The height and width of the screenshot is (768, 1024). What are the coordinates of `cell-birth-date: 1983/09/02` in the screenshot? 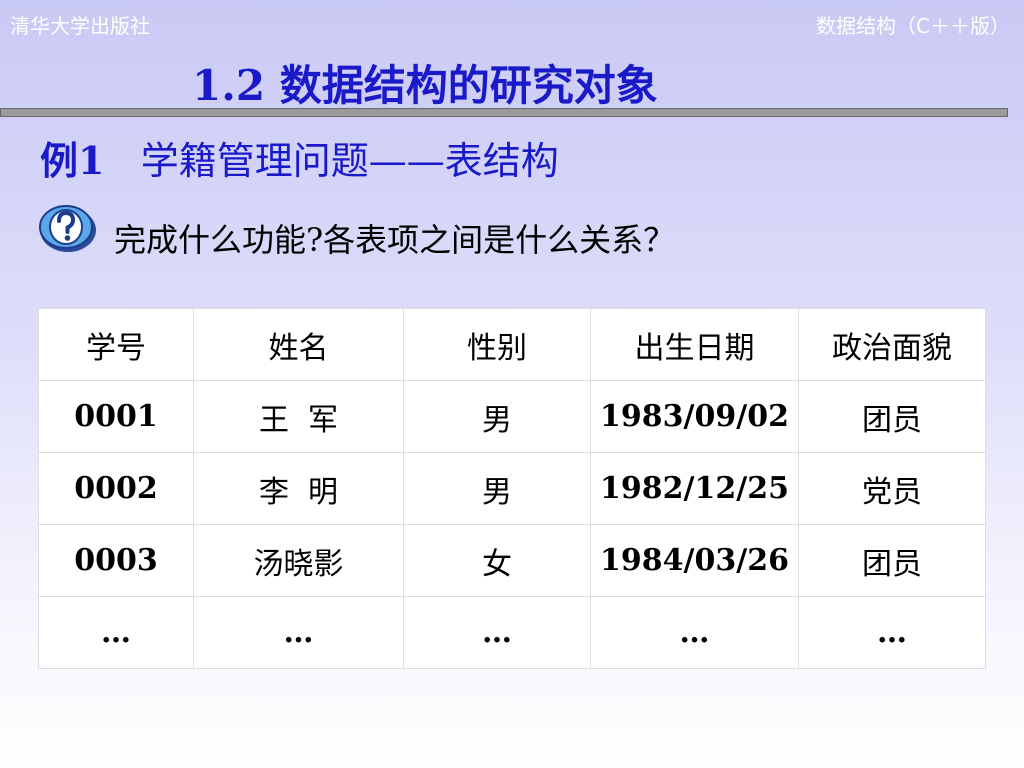 It's located at (694, 416).